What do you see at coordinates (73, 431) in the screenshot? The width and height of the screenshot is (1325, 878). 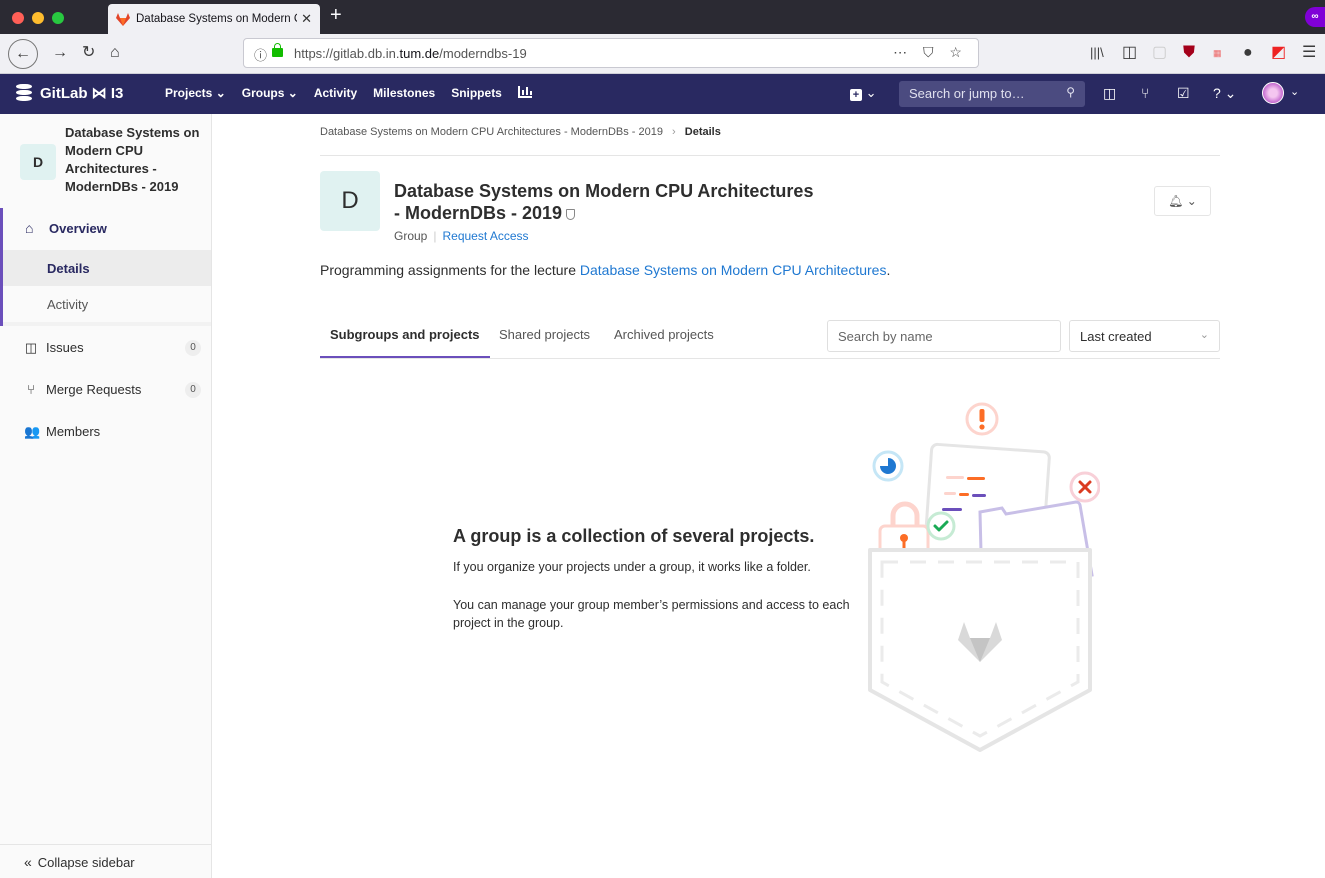 I see `sidebar-item-label: Members` at bounding box center [73, 431].